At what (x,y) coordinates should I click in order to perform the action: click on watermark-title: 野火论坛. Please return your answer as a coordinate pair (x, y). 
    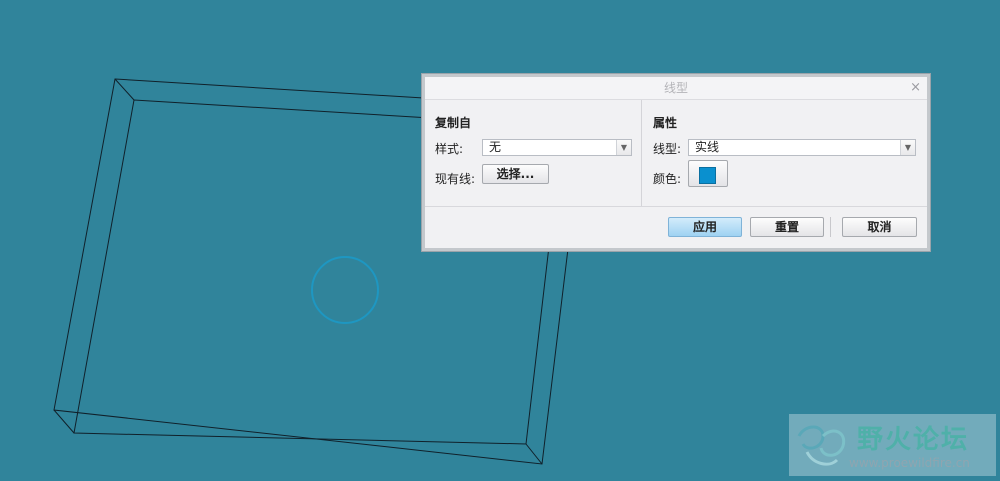
    Looking at the image, I should click on (913, 440).